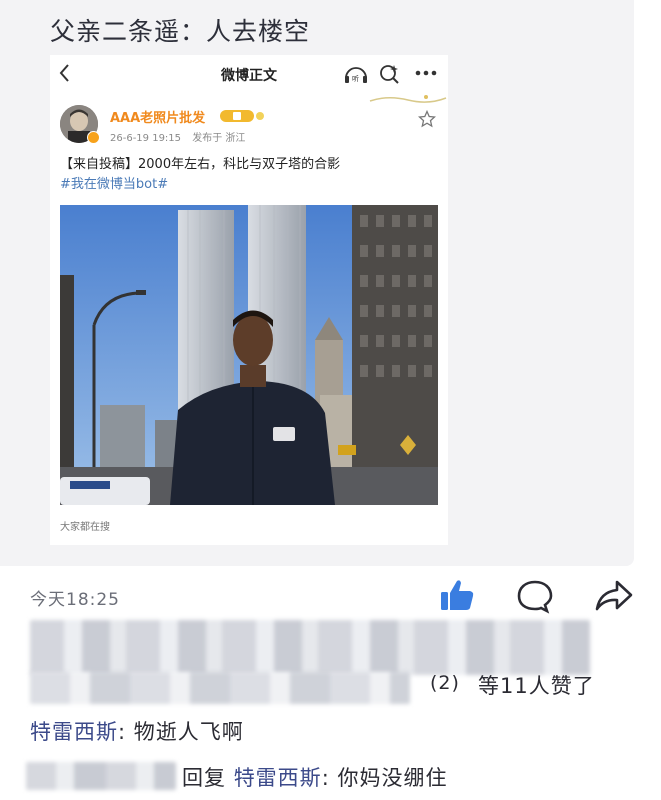  Describe the element at coordinates (204, 778) in the screenshot. I see `reply-label: 回复` at that location.